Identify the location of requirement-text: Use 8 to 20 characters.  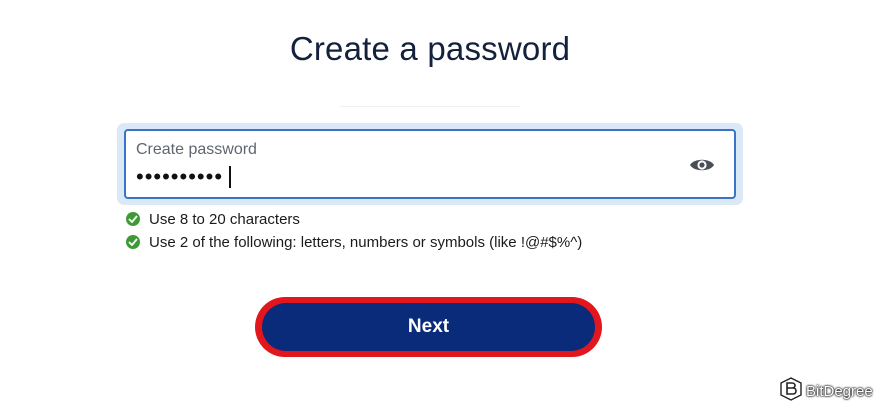
(224, 219).